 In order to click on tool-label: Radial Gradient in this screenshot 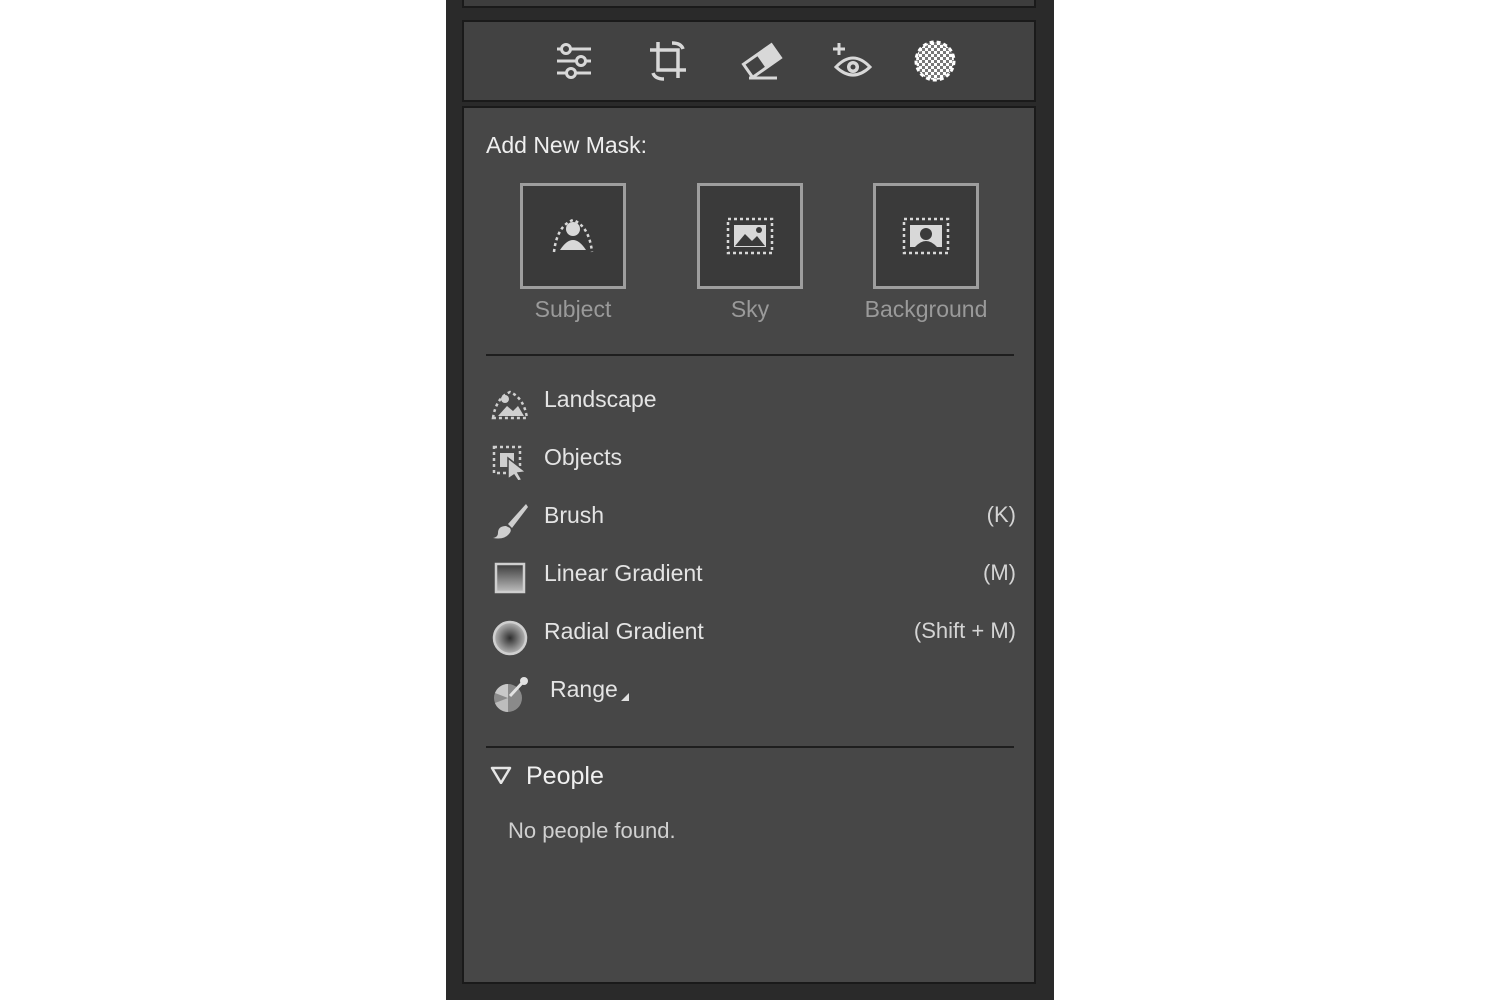, I will do `click(624, 631)`.